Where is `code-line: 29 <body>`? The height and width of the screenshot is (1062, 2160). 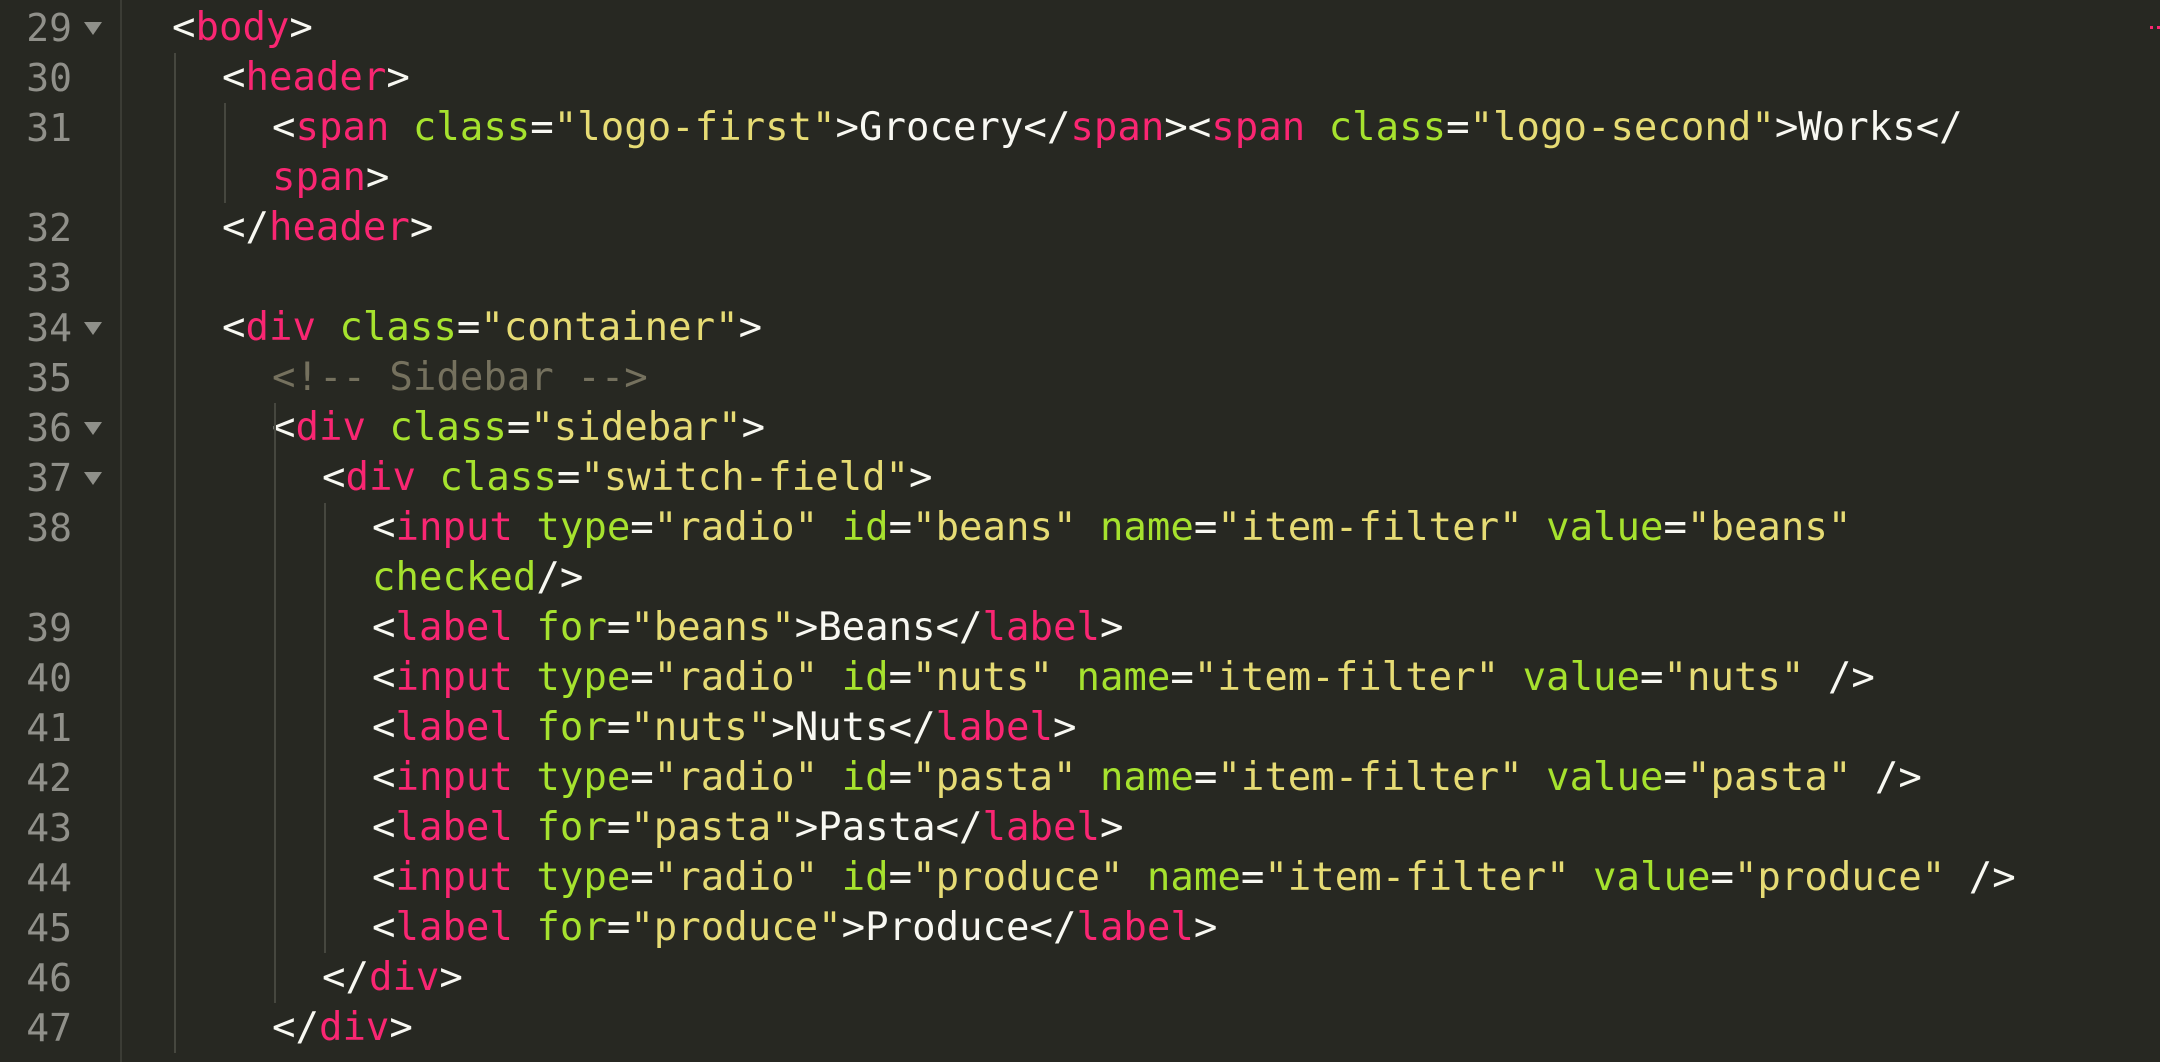
code-line: 29 <body> is located at coordinates (1080, 28).